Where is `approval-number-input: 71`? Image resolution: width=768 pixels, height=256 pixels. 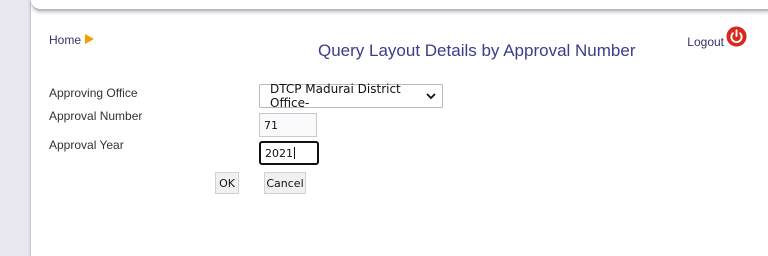 approval-number-input: 71 is located at coordinates (288, 125).